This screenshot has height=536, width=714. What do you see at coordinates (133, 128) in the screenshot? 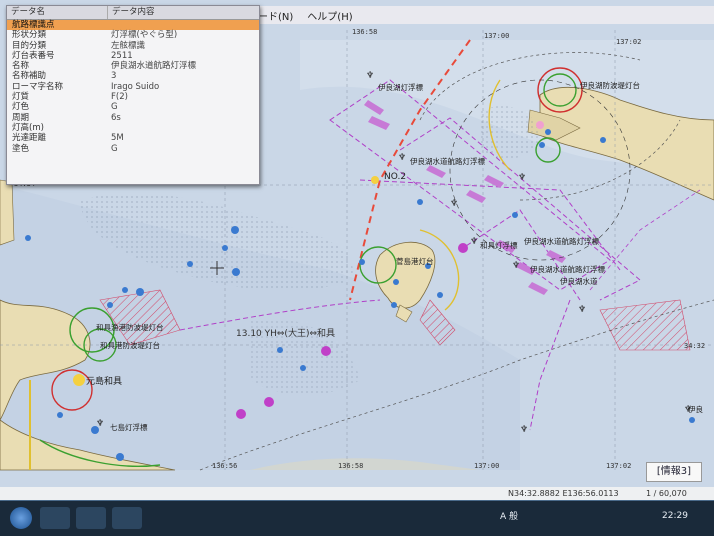
I see `table-row: 灯高(m)` at bounding box center [133, 128].